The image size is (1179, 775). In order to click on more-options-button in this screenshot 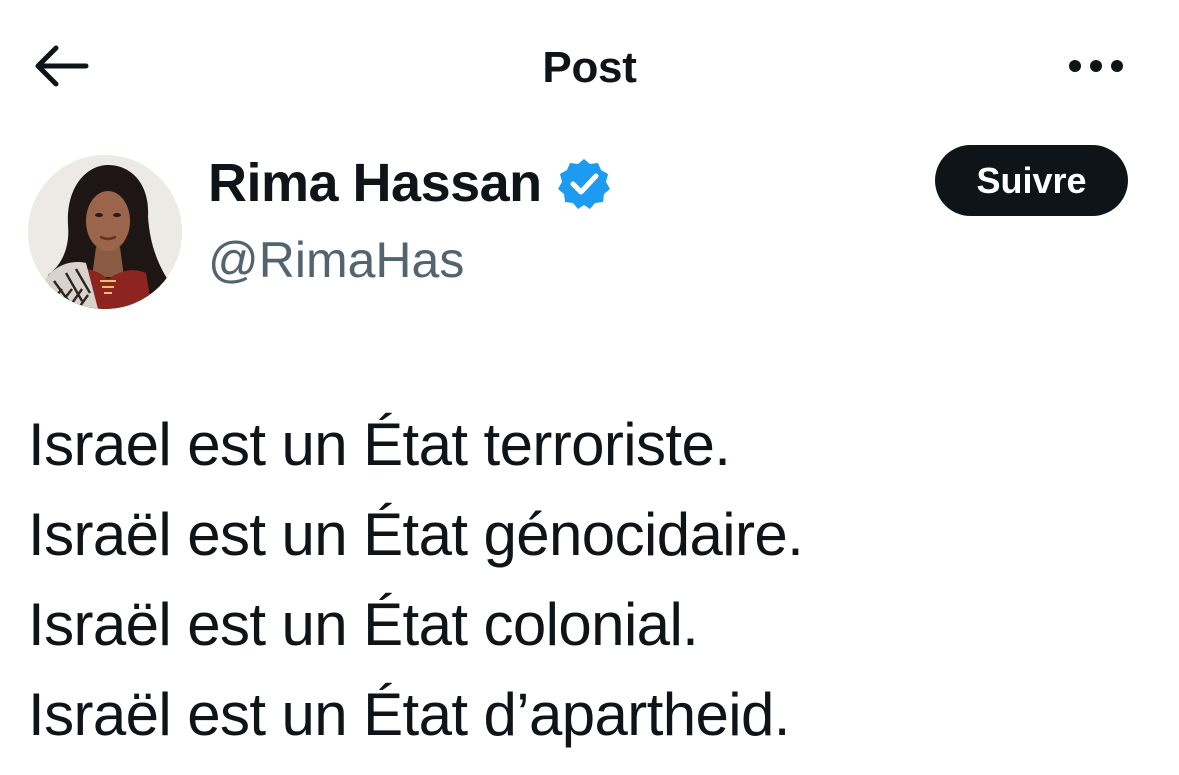, I will do `click(1096, 68)`.